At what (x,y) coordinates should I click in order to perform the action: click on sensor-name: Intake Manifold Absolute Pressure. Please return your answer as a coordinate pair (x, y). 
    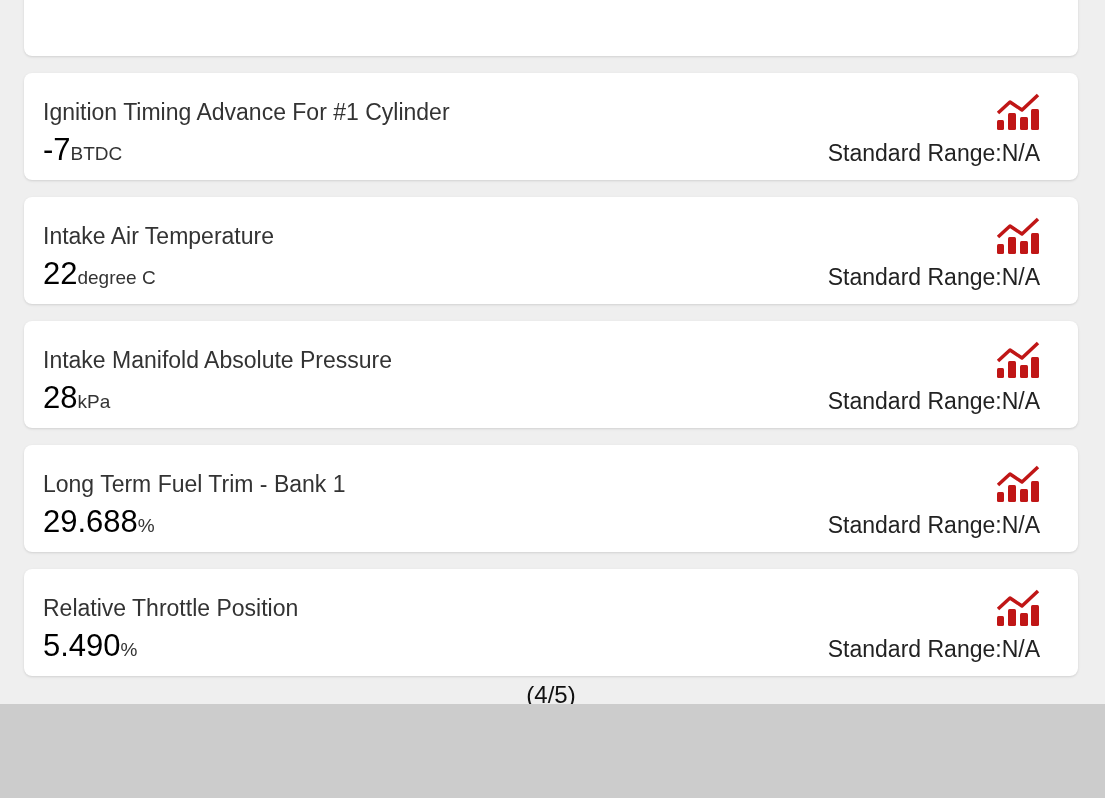
    Looking at the image, I should click on (218, 360).